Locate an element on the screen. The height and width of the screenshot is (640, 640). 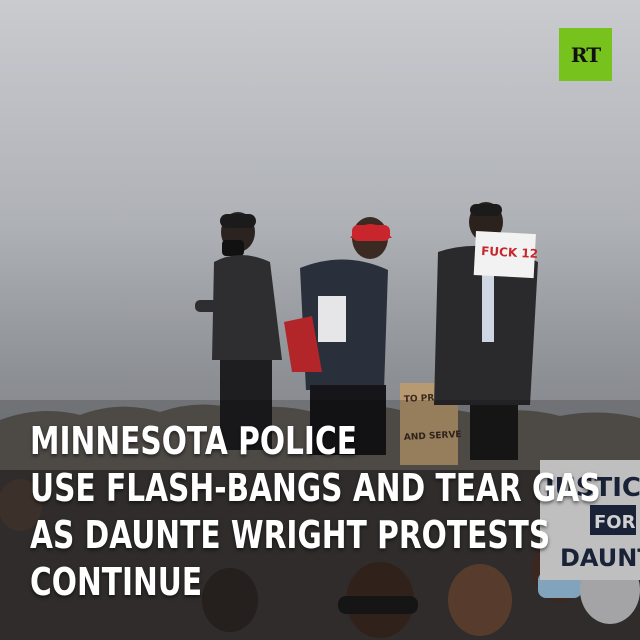
headline-line: AS DAUNTE WRIGHT PROTESTS is located at coordinates (290, 535).